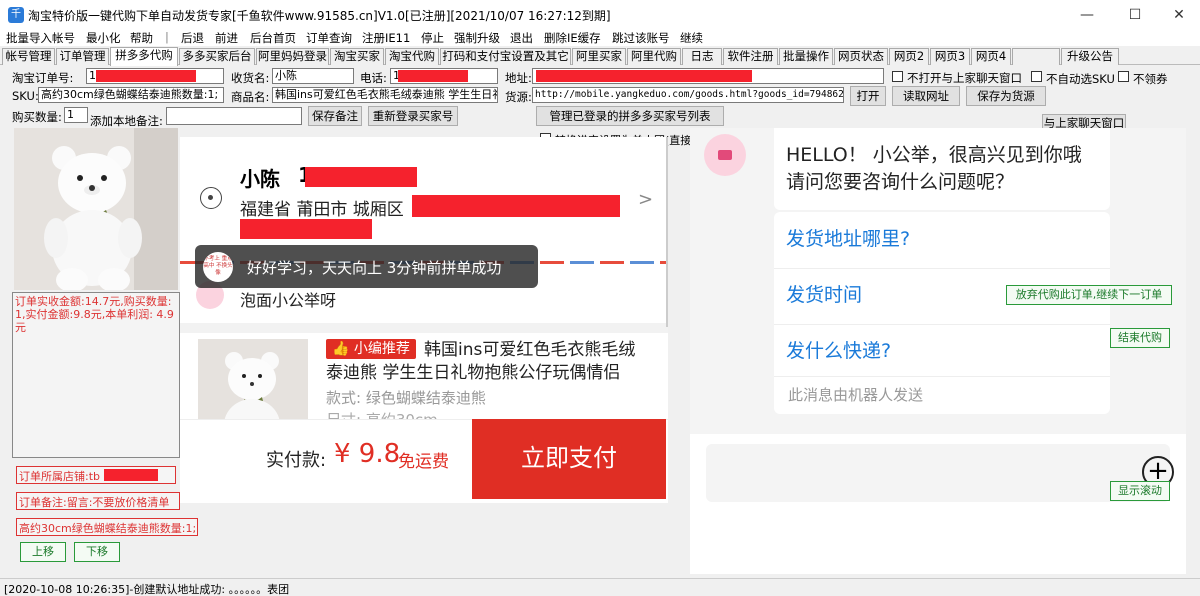 The width and height of the screenshot is (1200, 596). I want to click on product-image, so click(96, 209).